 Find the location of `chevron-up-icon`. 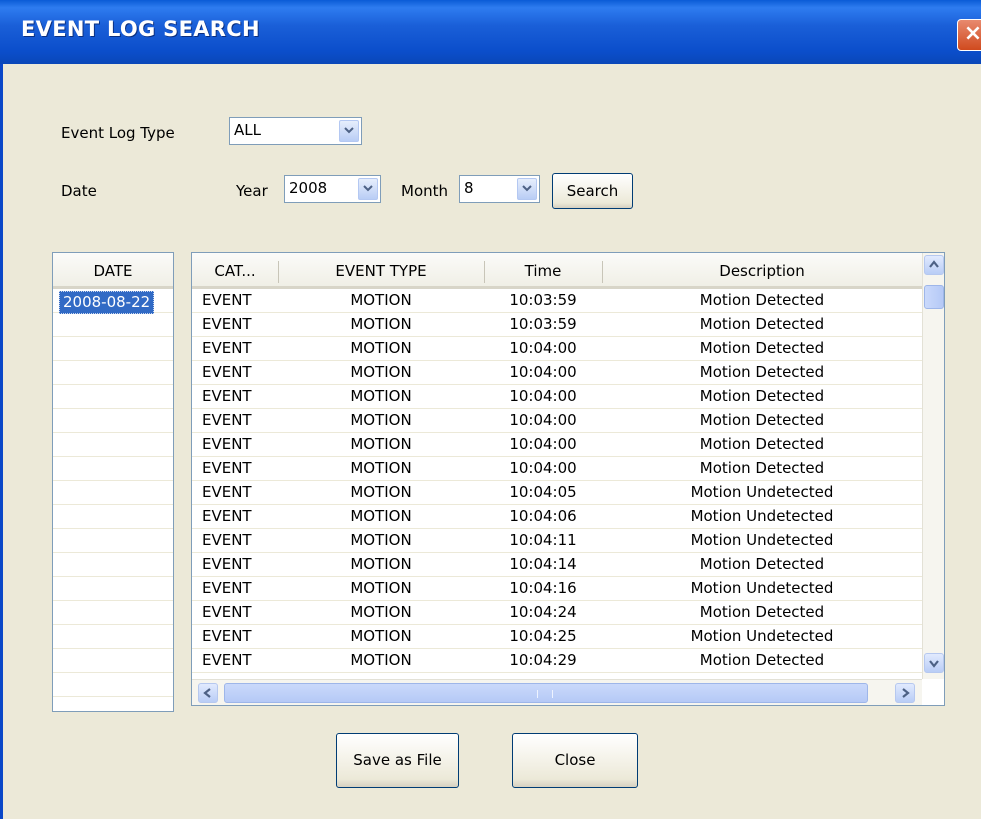

chevron-up-icon is located at coordinates (934, 265).